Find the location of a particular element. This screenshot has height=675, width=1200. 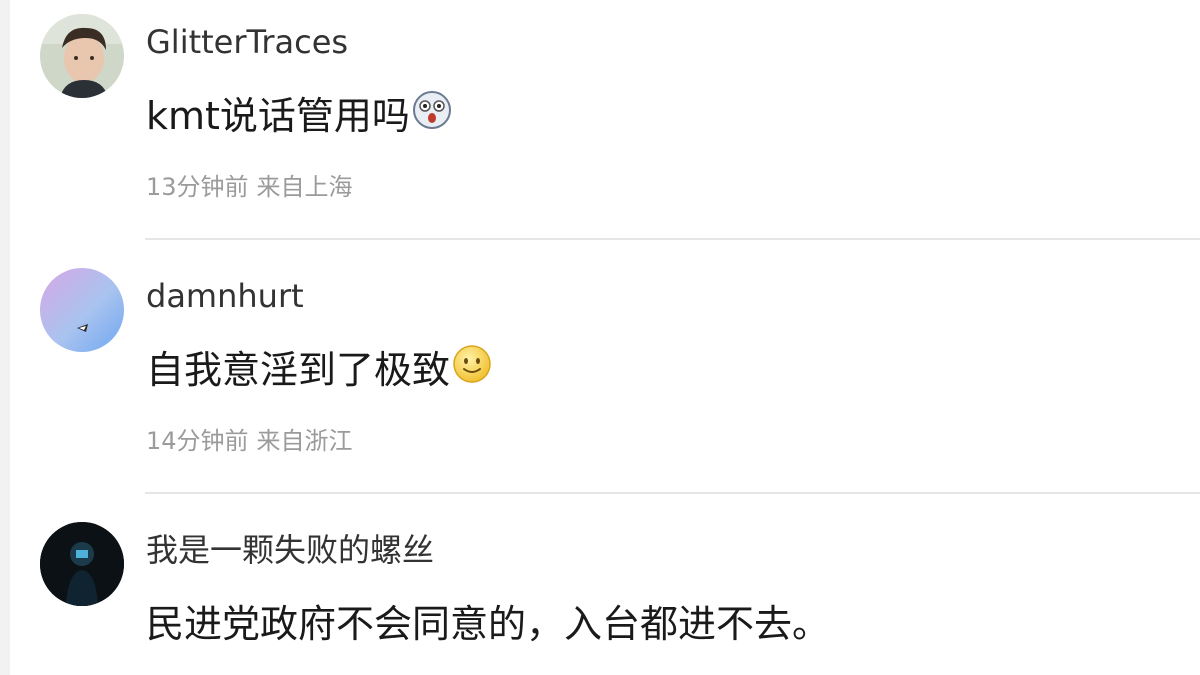

left-margin-strip is located at coordinates (5, 337).